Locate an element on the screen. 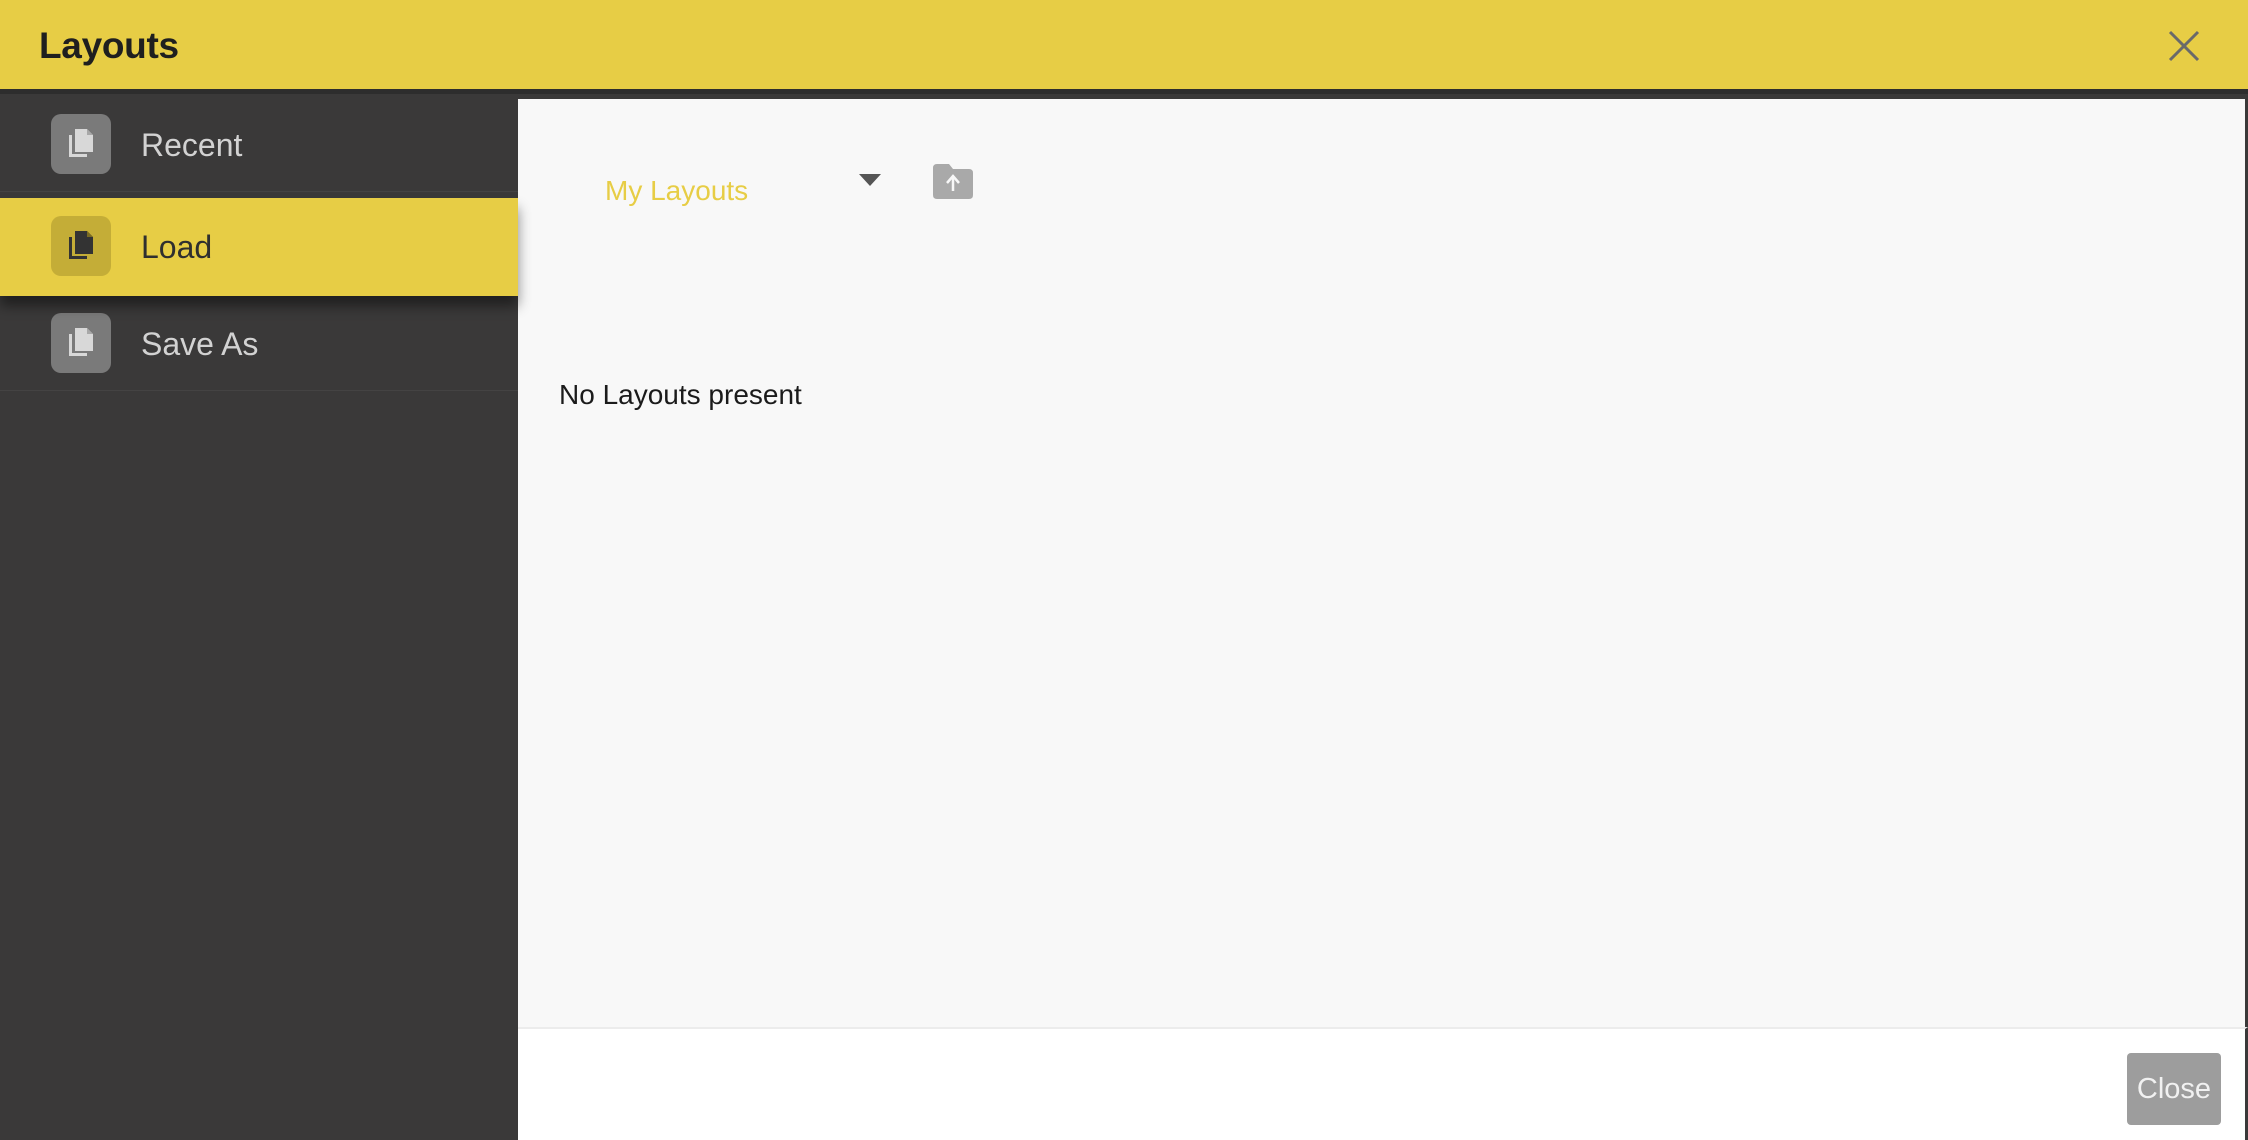 The width and height of the screenshot is (2248, 1140). layout-source-select: My Layouts is located at coordinates (737, 189).